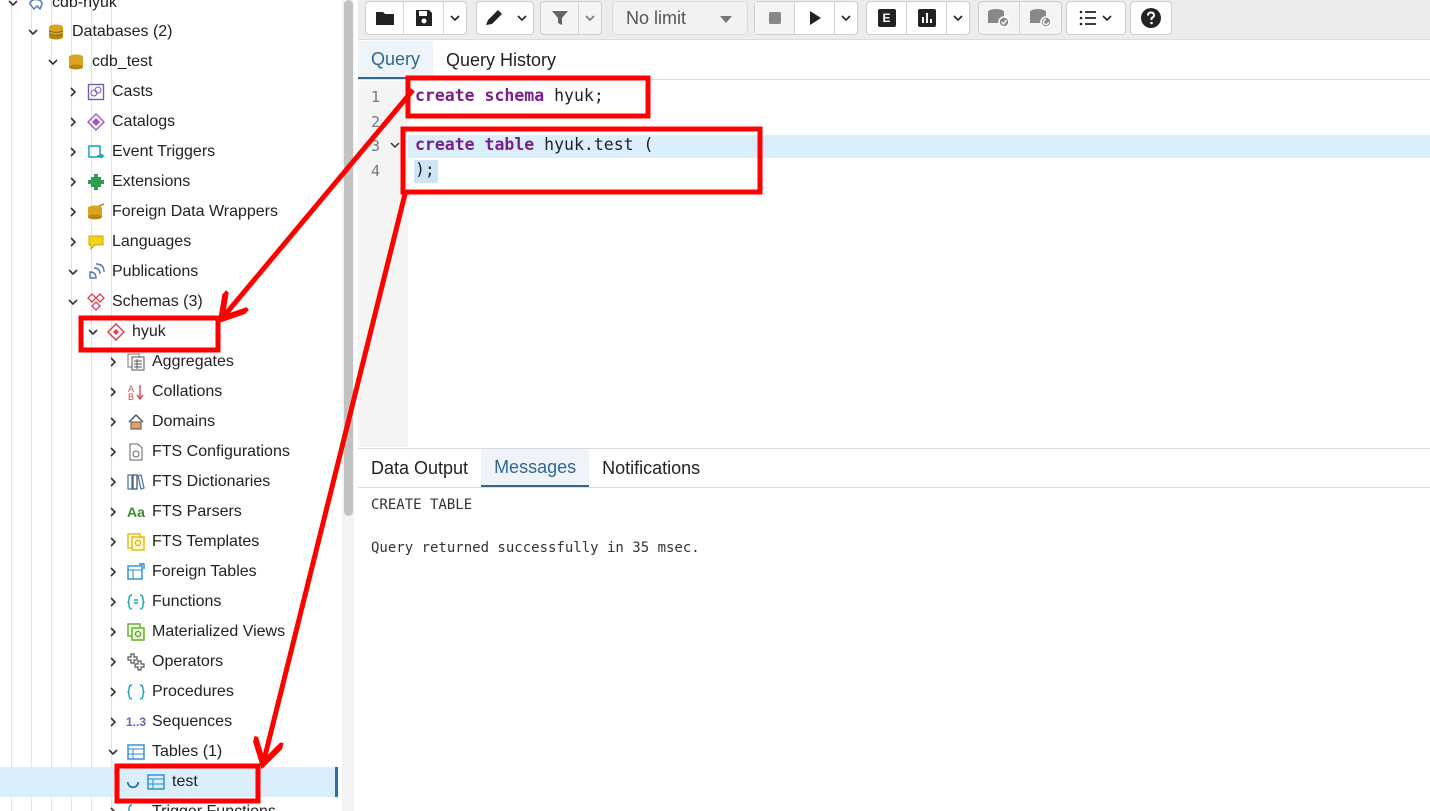  What do you see at coordinates (136, 422) in the screenshot?
I see `domains-icon` at bounding box center [136, 422].